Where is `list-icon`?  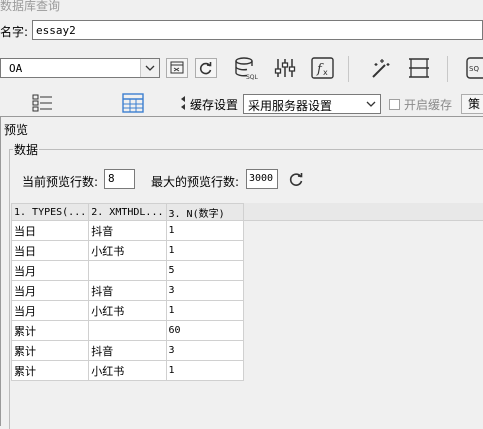 list-icon is located at coordinates (42, 103).